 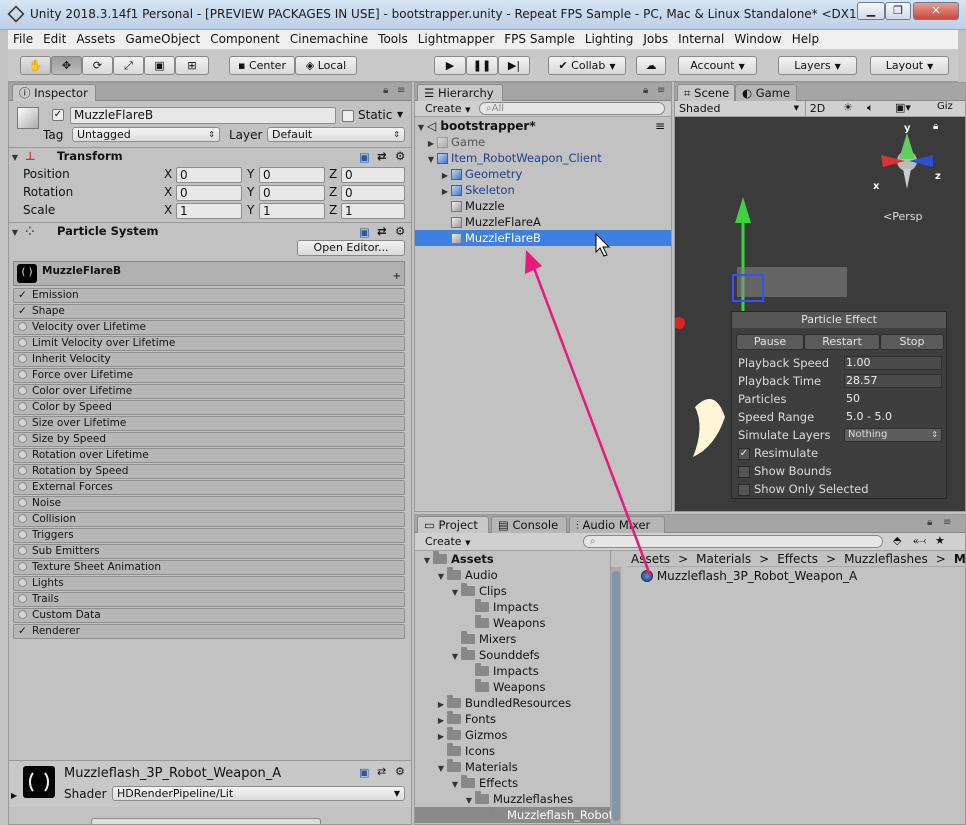 I want to click on effect-checkbox, so click(x=744, y=490).